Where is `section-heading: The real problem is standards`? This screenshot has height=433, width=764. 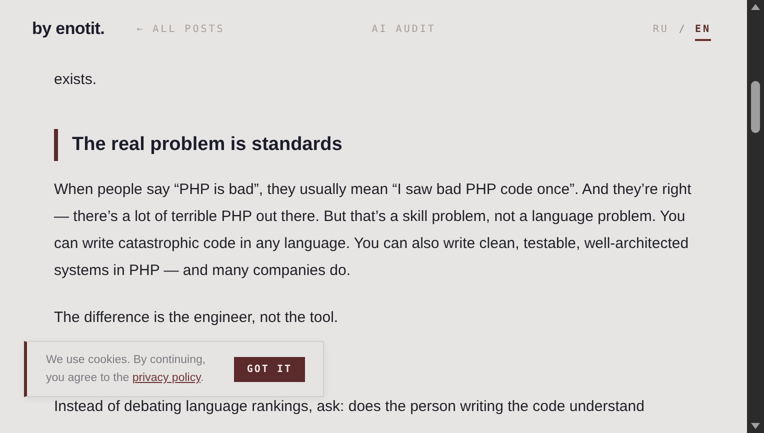
section-heading: The real problem is standards is located at coordinates (375, 145).